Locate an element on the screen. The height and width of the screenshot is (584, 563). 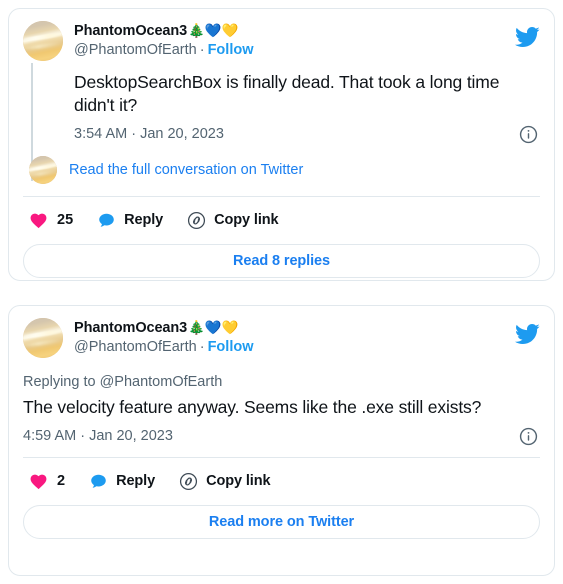
read-replies-label: Read 8 replies is located at coordinates (281, 261).